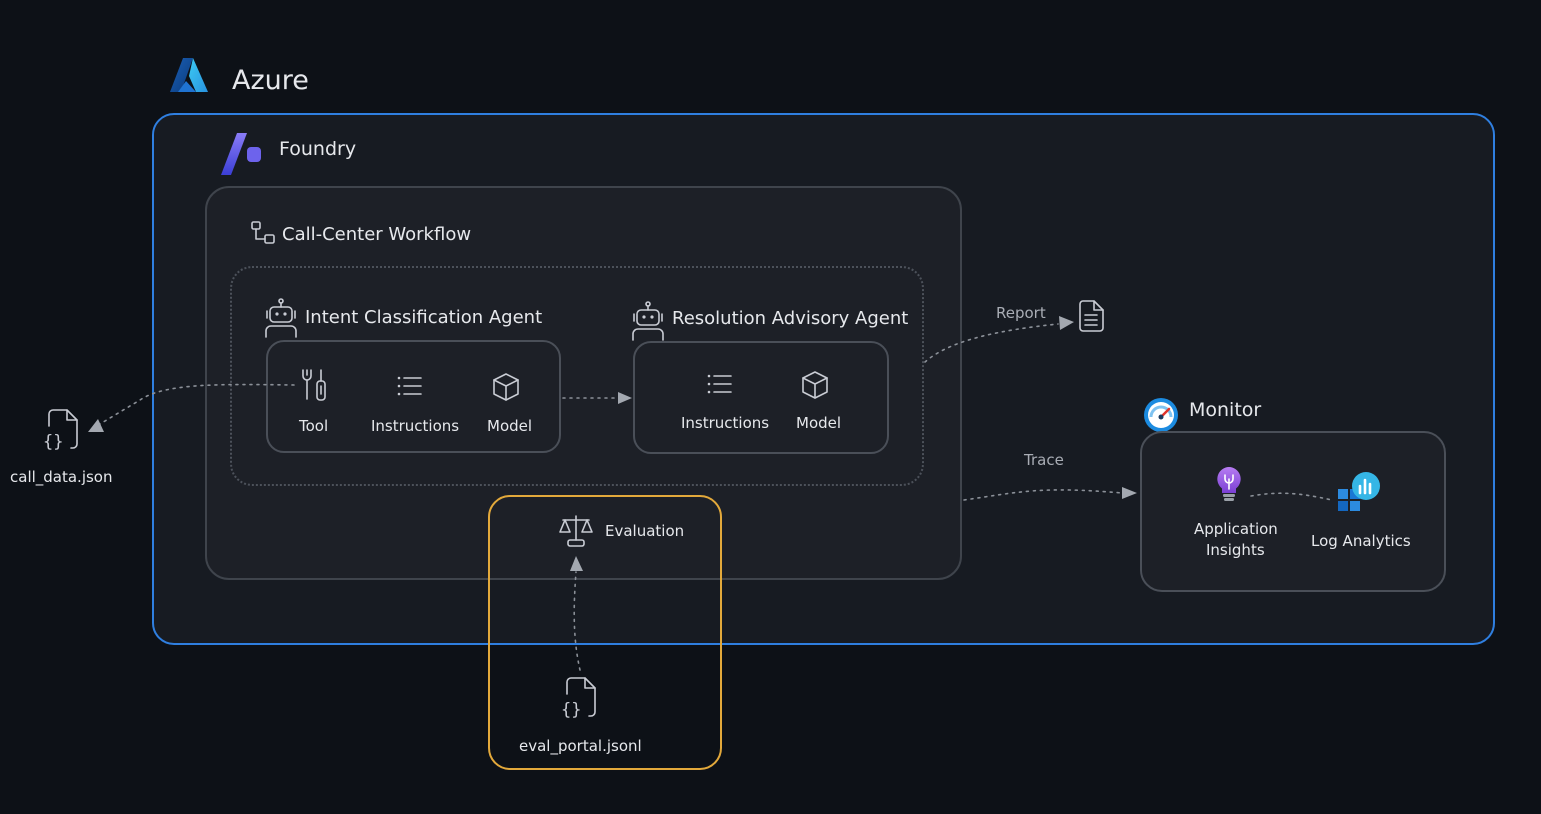  What do you see at coordinates (1043, 495) in the screenshot?
I see `trace-connector` at bounding box center [1043, 495].